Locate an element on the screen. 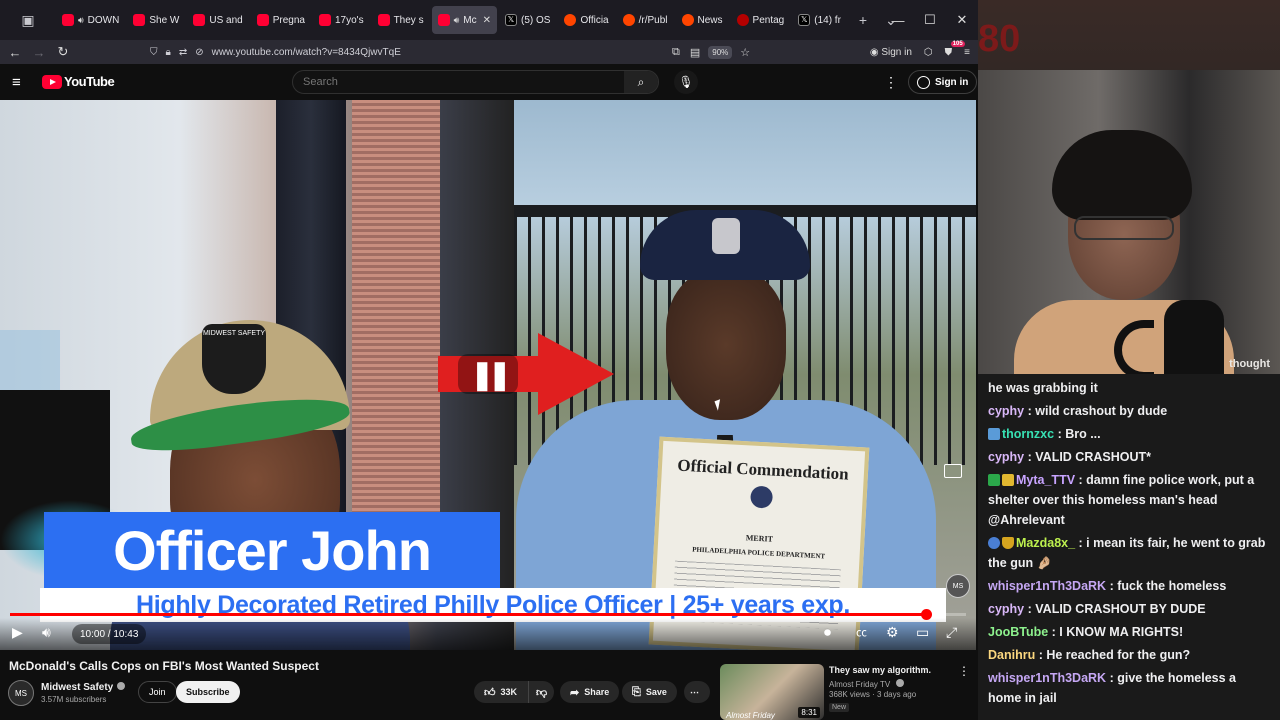 This screenshot has height=720, width=1280. settings-gear-icon: ⚙ is located at coordinates (892, 632).